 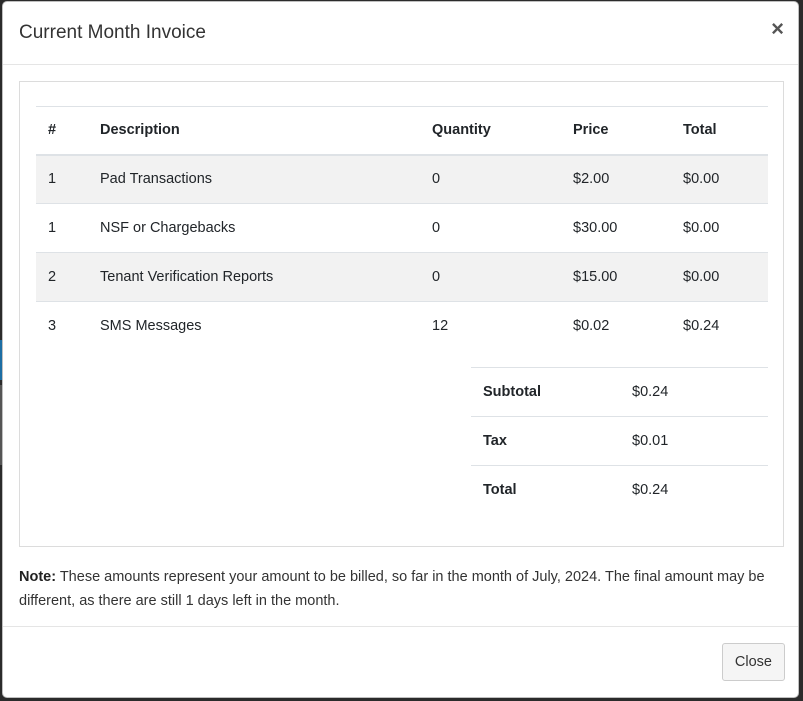 What do you see at coordinates (616, 131) in the screenshot?
I see `column-header-price: Price` at bounding box center [616, 131].